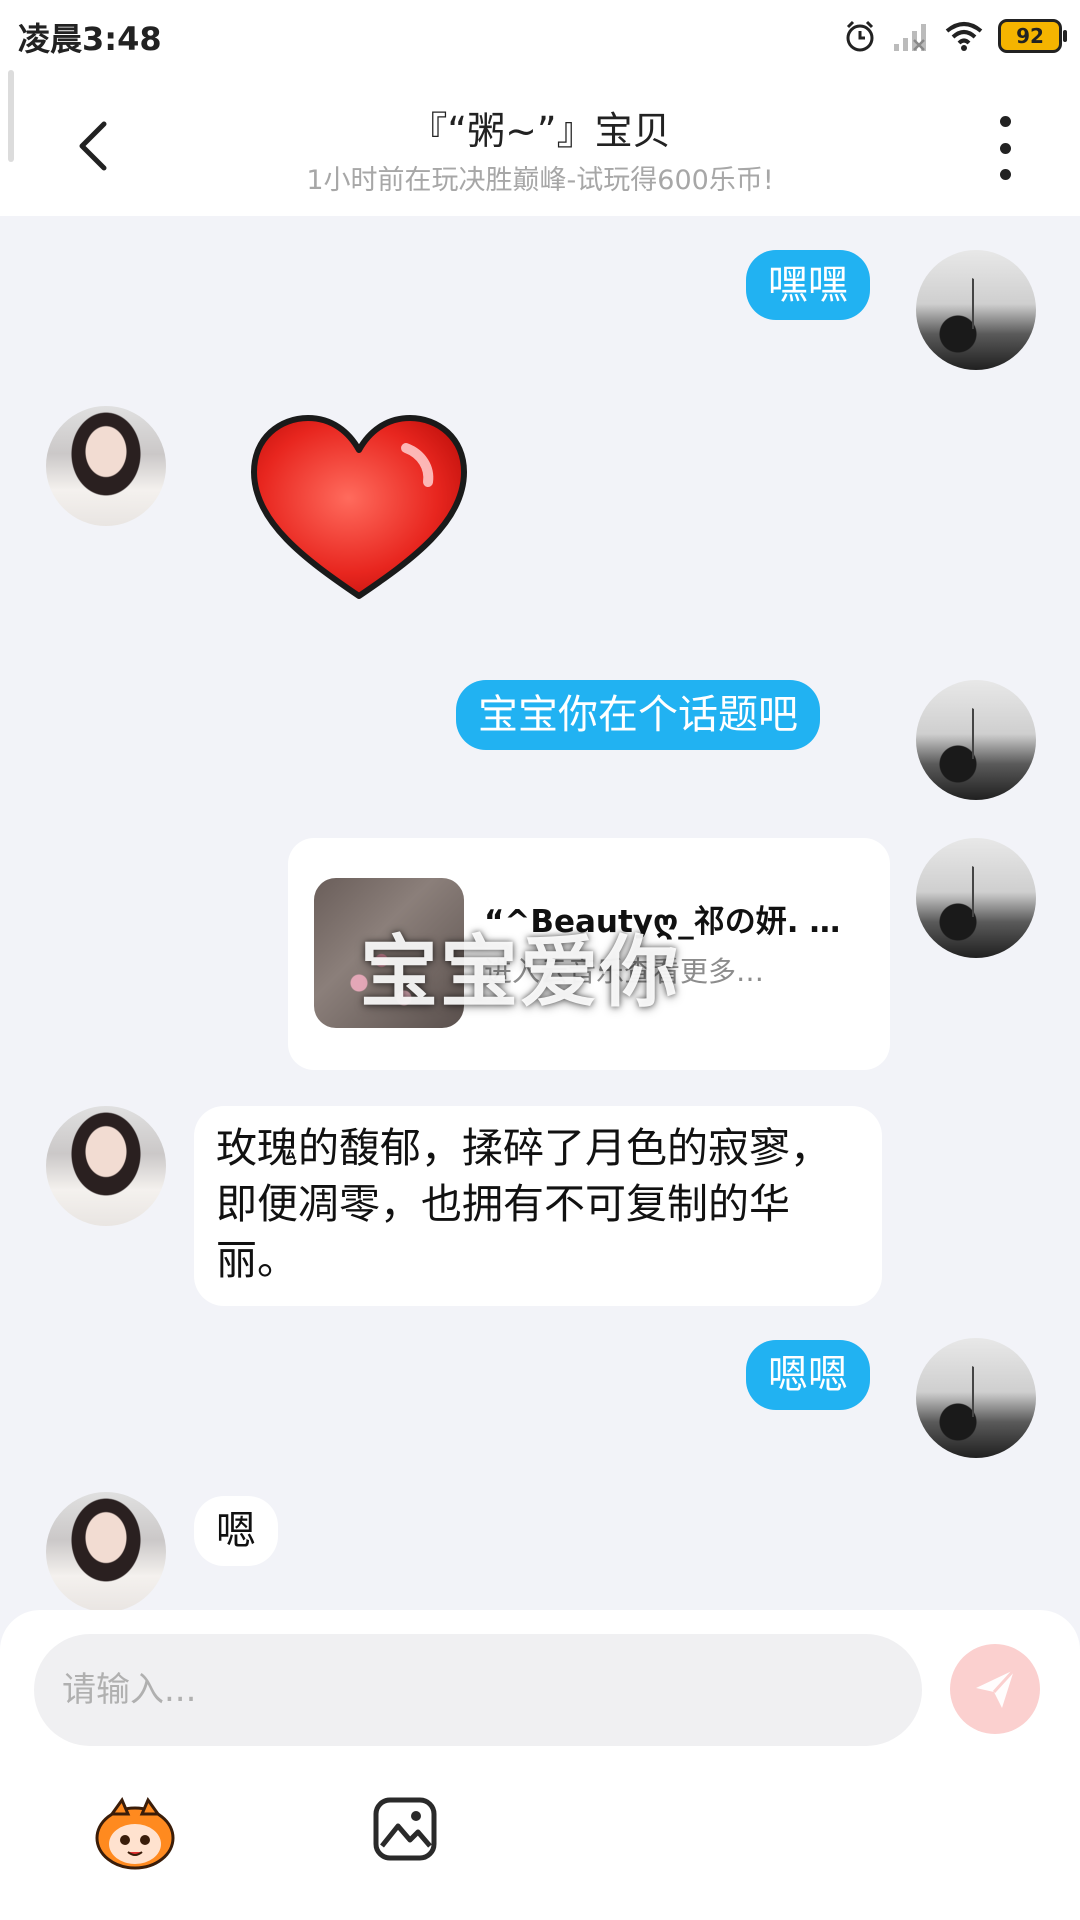  Describe the element at coordinates (405, 1829) in the screenshot. I see `image-icon` at that location.